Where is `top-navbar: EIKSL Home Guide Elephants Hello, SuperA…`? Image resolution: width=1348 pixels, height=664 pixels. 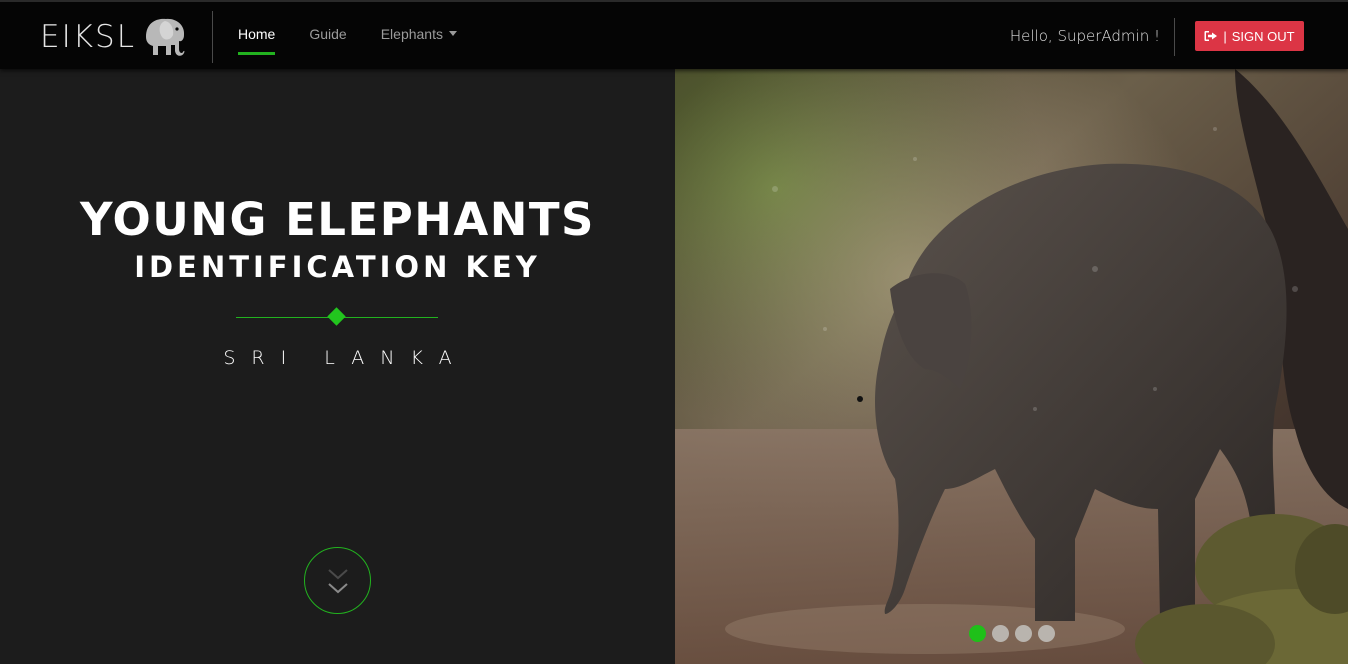 top-navbar: EIKSL Home Guide Elephants Hello, SuperA… is located at coordinates (674, 34).